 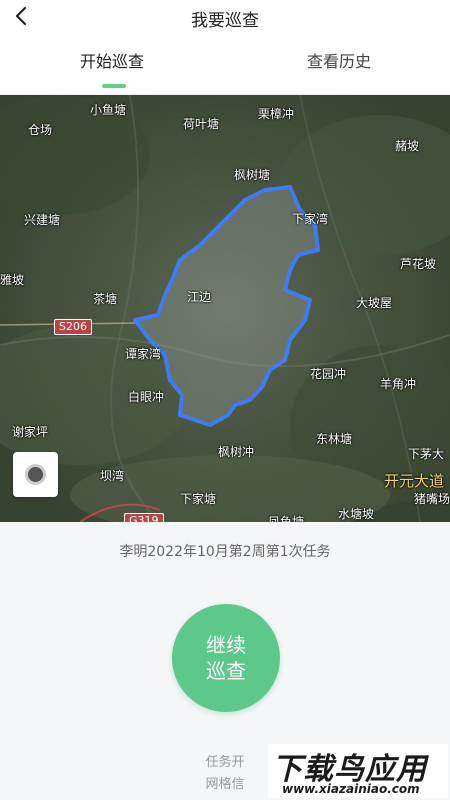 What do you see at coordinates (105, 299) in the screenshot?
I see `map-label: 茶塘` at bounding box center [105, 299].